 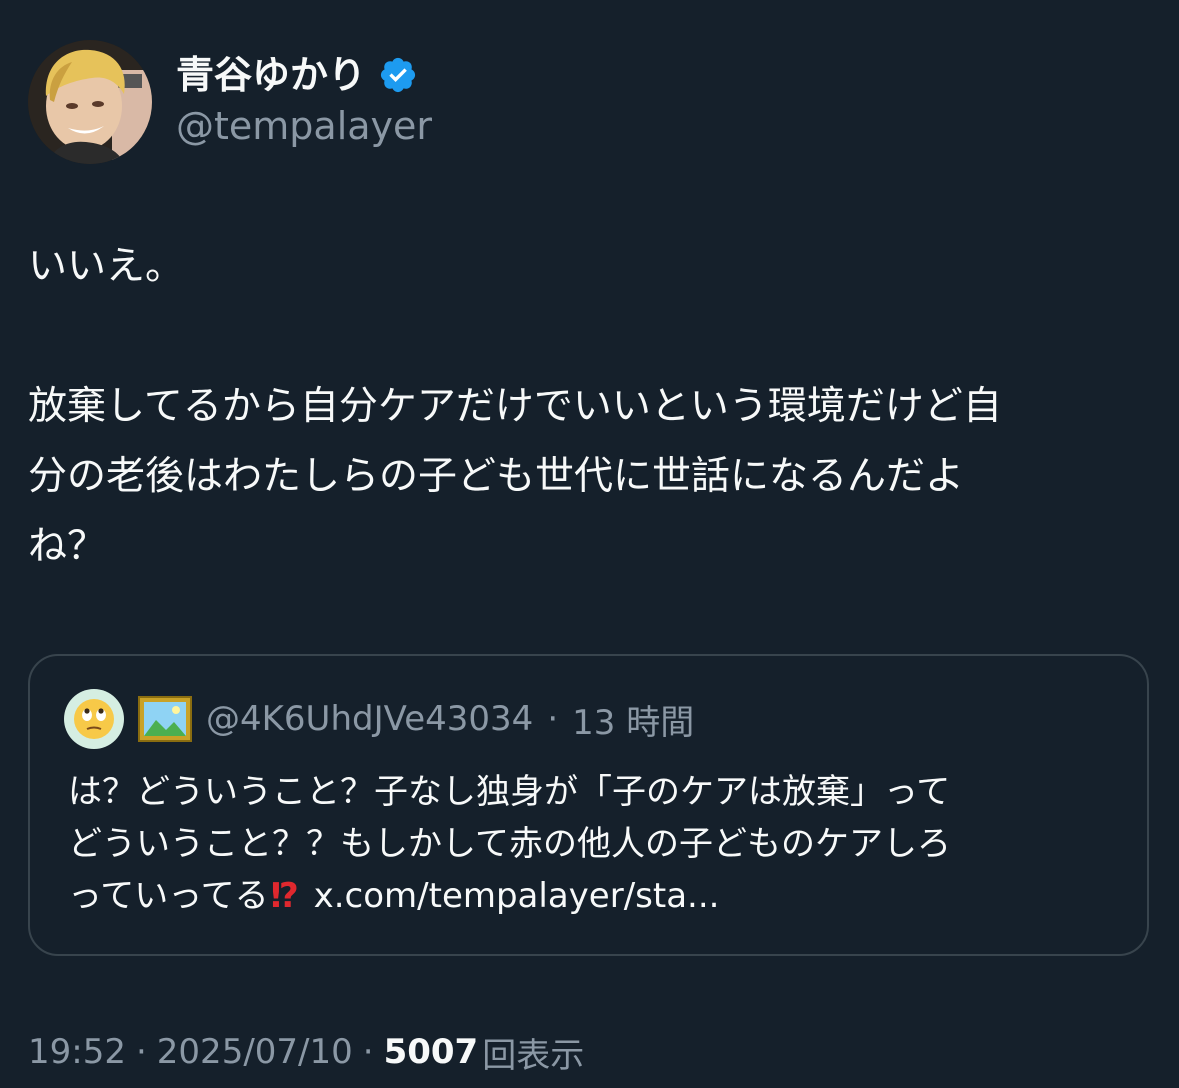 I want to click on avatar-photo-icon, so click(x=90, y=102).